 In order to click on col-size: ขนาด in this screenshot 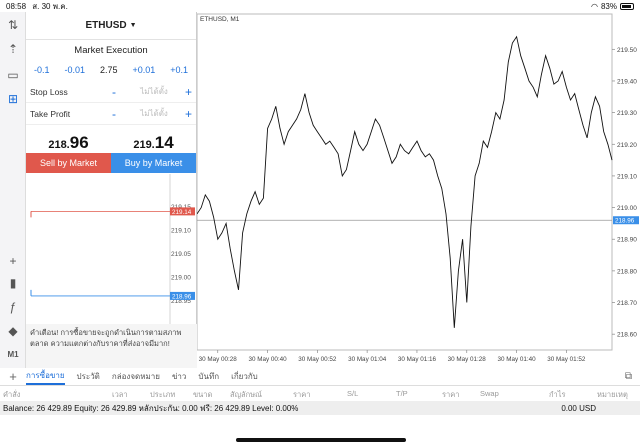, I will do `click(203, 394)`.